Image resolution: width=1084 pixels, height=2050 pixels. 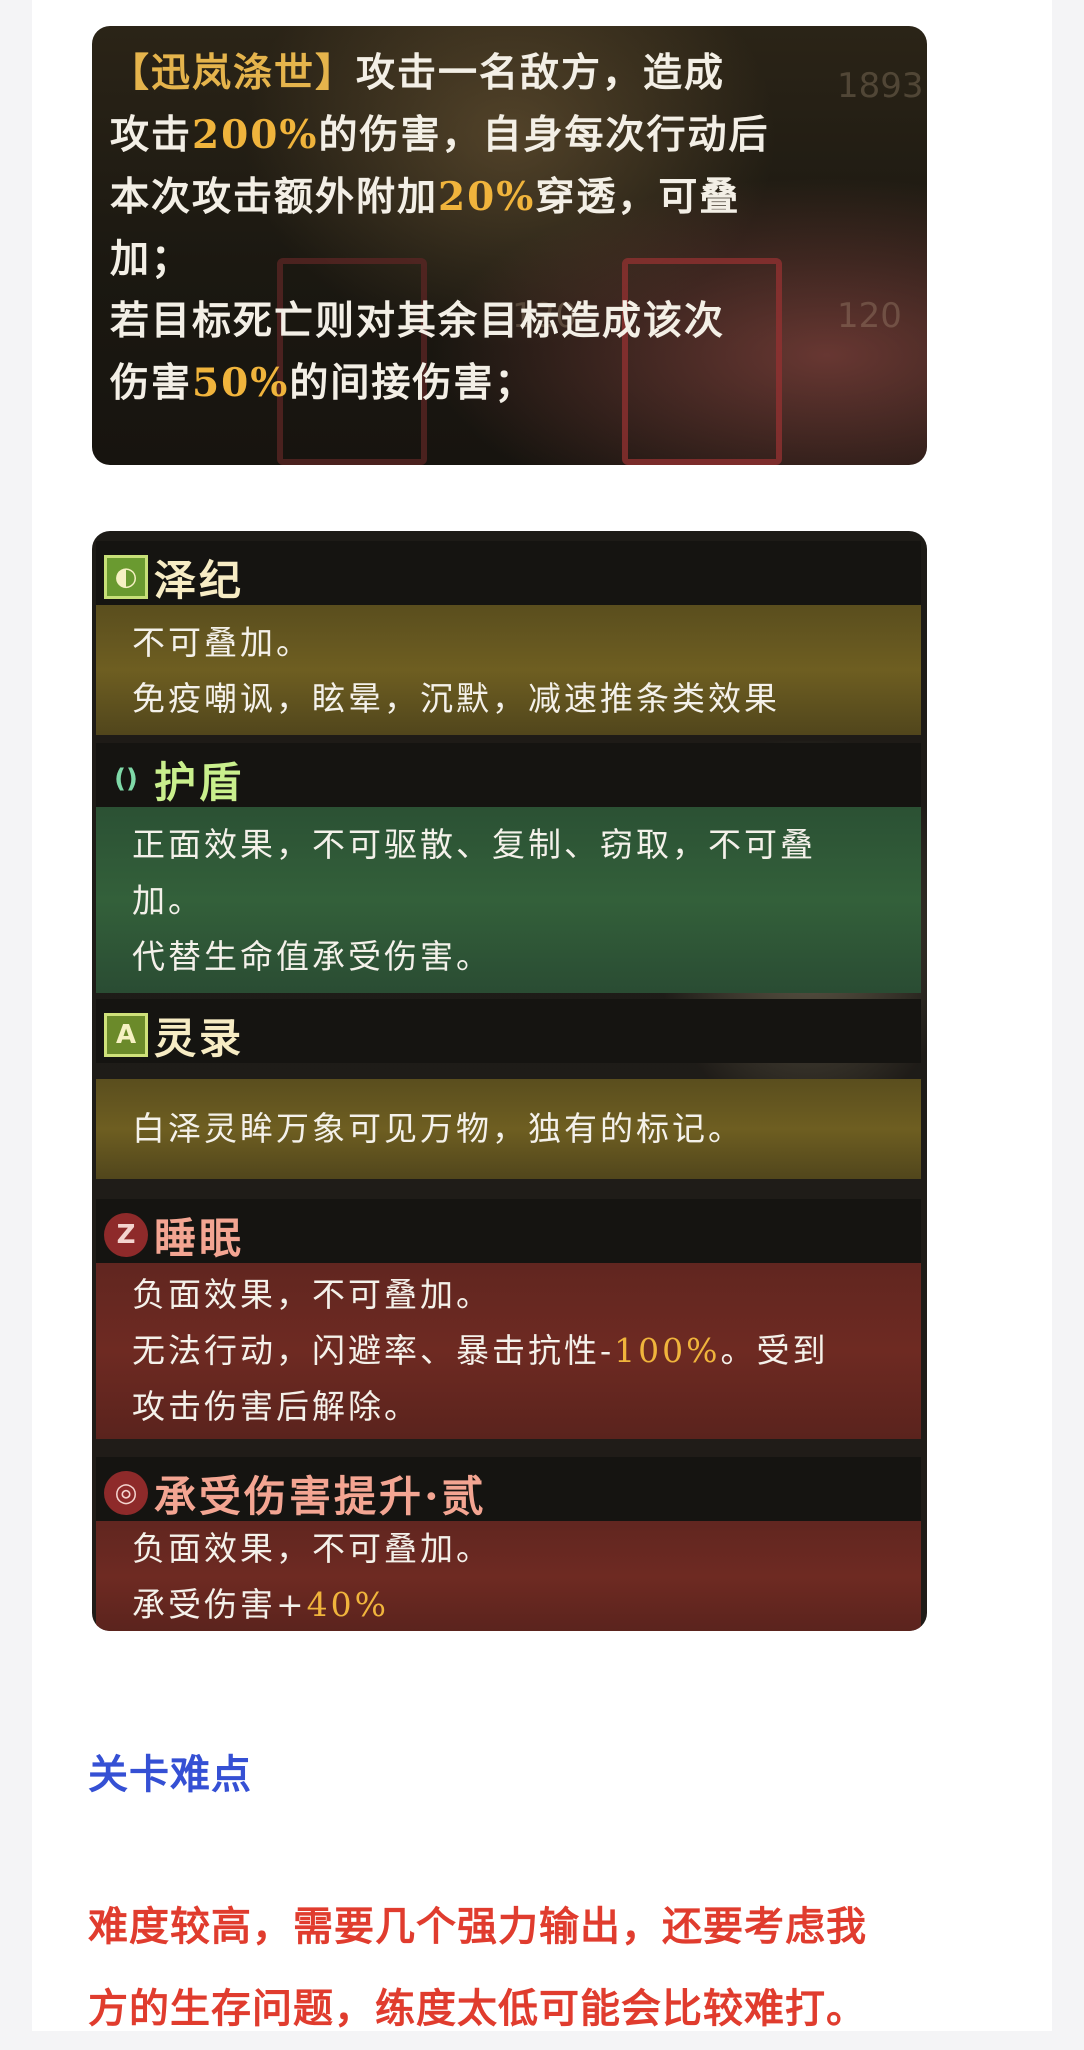 What do you see at coordinates (477, 2009) in the screenshot?
I see `paragraph-line: 方的生存问题，练度太低可能会比较难打。` at bounding box center [477, 2009].